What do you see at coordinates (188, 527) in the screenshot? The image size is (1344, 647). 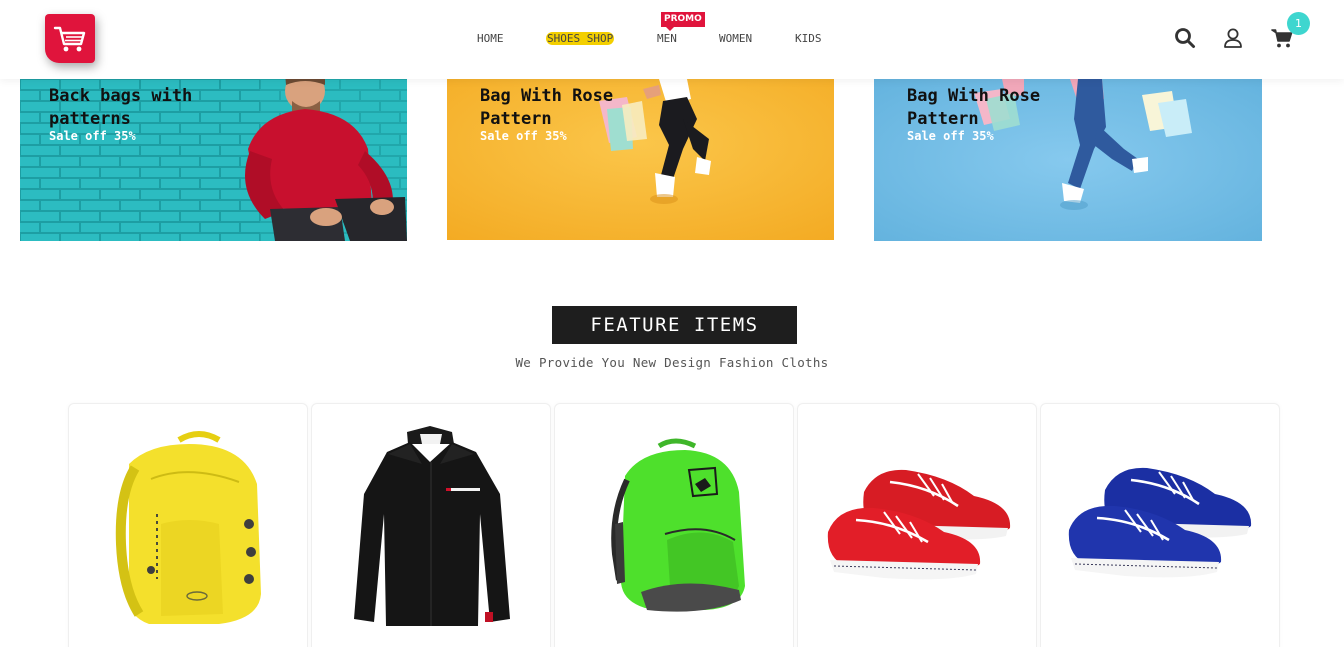 I see `yellow-backpack-image` at bounding box center [188, 527].